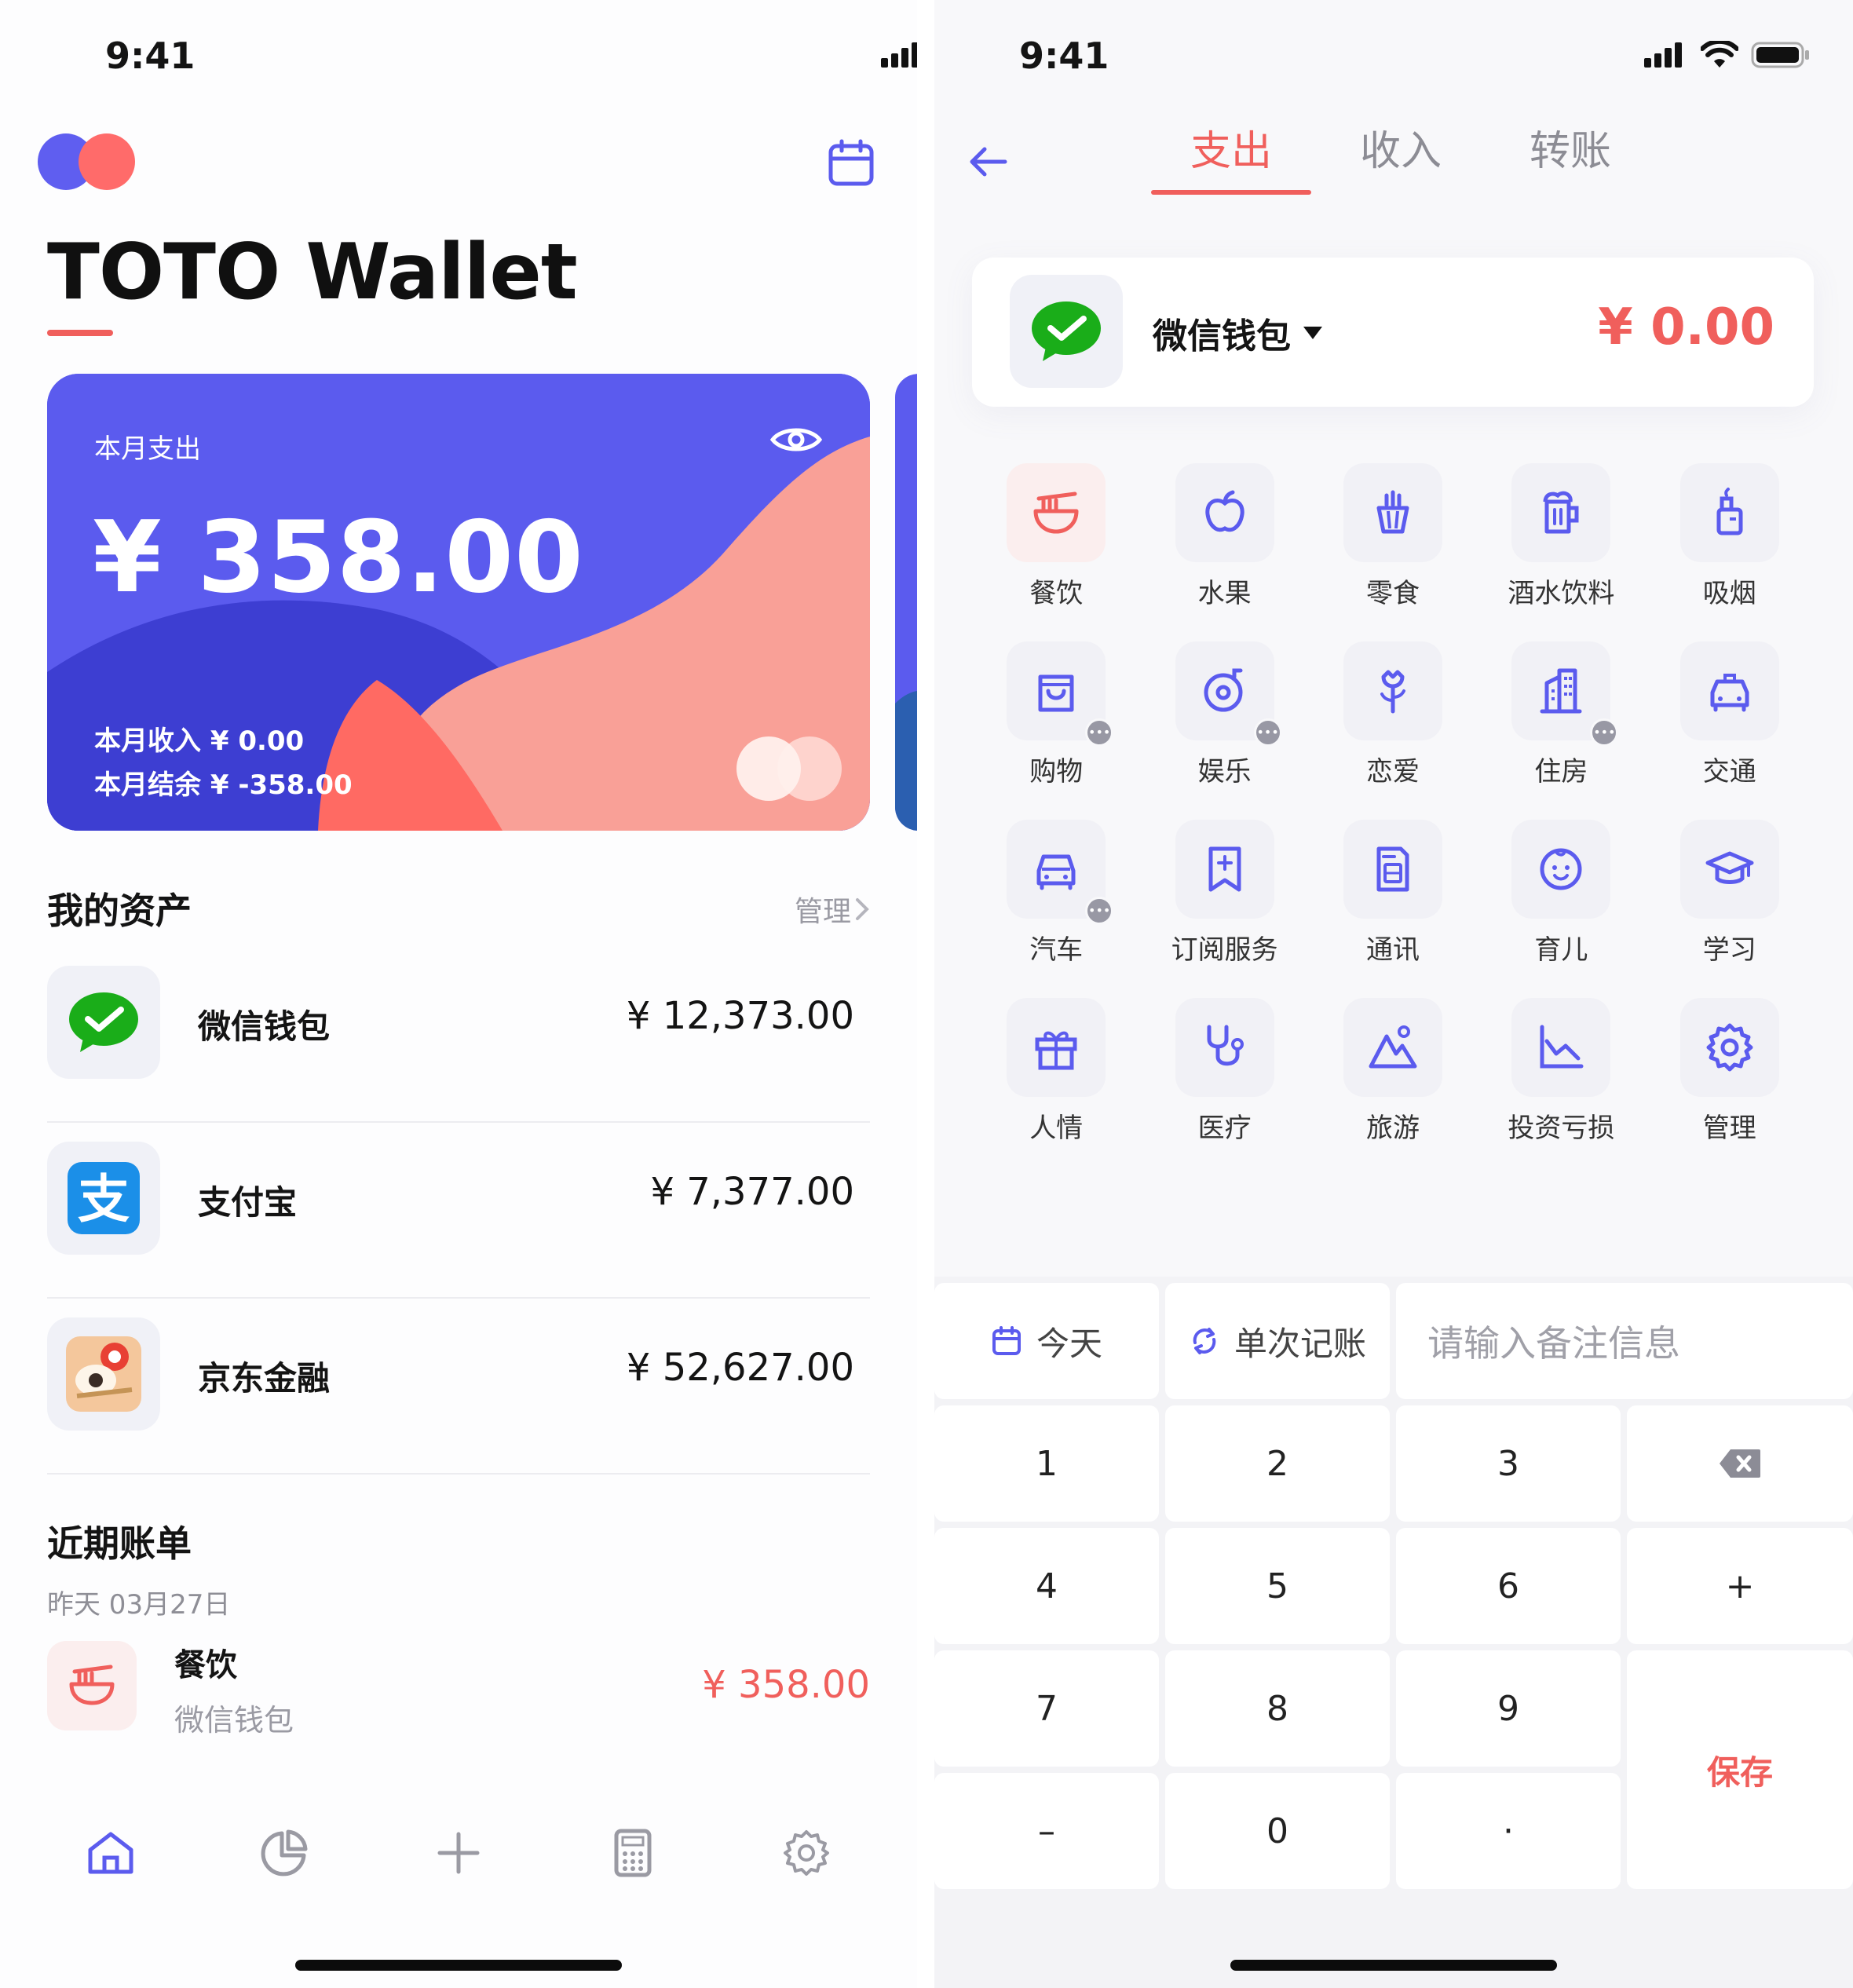 The image size is (1853, 1988). What do you see at coordinates (796, 439) in the screenshot?
I see `eye-icon` at bounding box center [796, 439].